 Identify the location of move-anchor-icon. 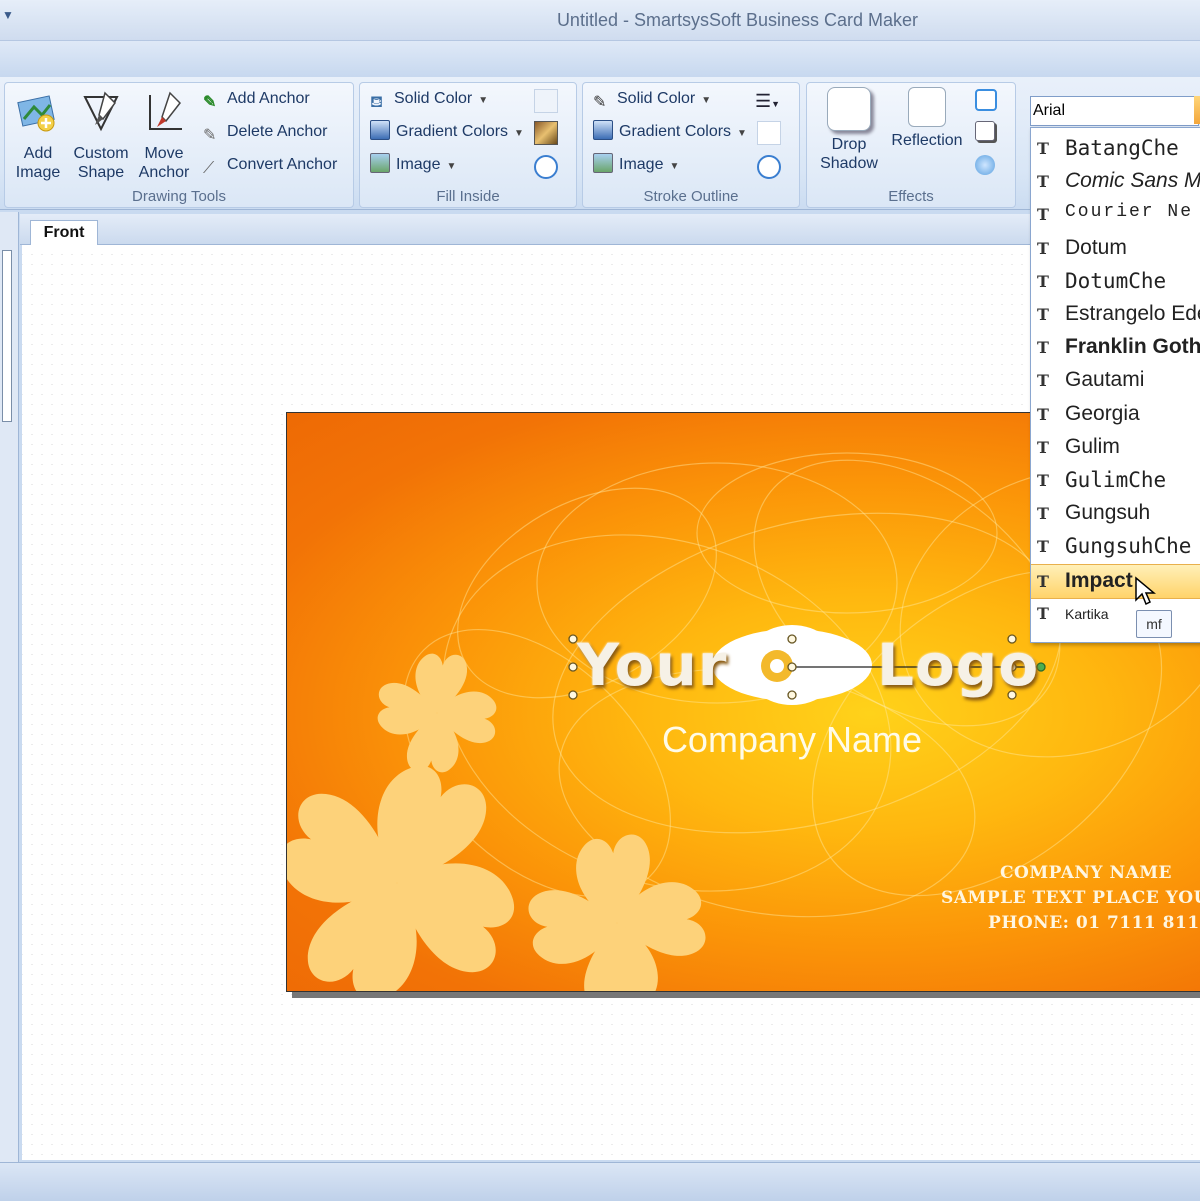
(165, 110).